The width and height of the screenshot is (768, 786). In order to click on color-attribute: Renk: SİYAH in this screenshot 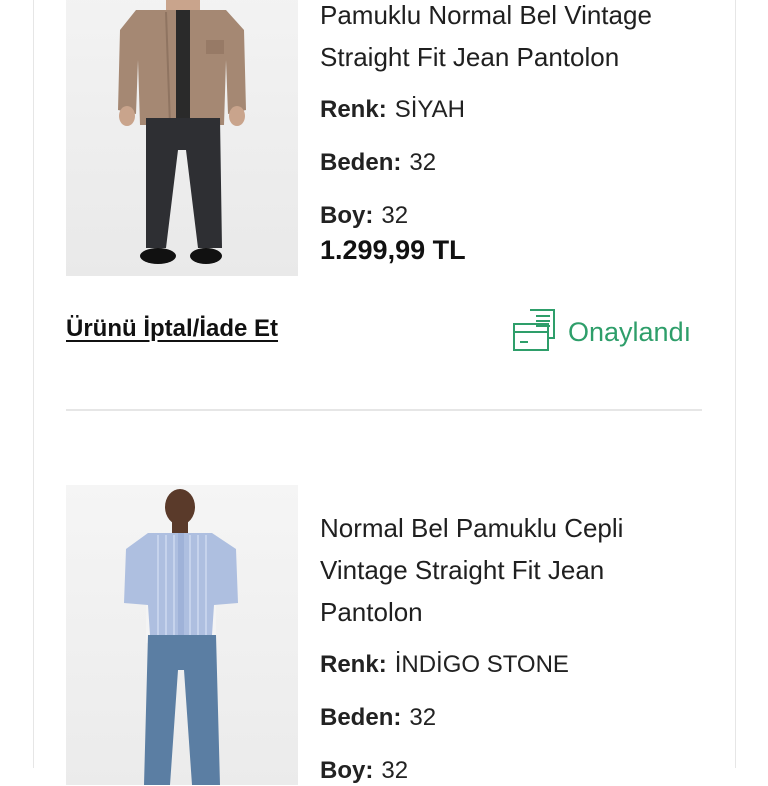, I will do `click(520, 110)`.